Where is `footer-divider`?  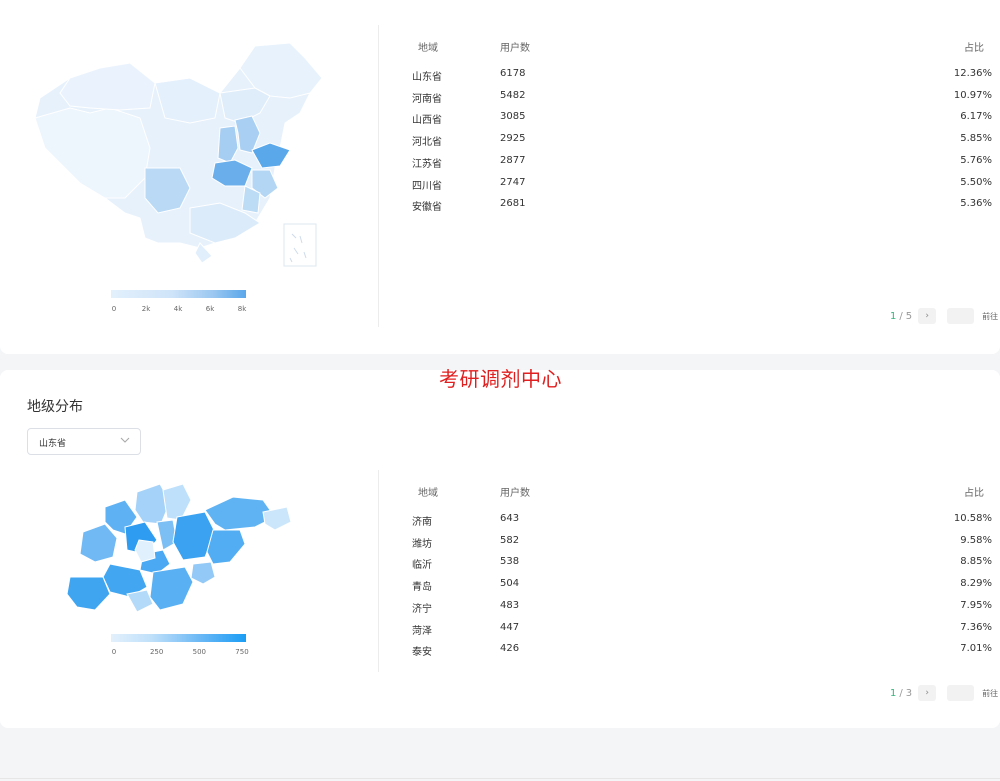
footer-divider is located at coordinates (500, 778).